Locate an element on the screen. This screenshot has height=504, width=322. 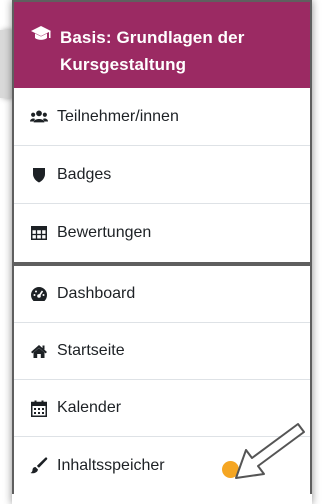
users-icon is located at coordinates (39, 117).